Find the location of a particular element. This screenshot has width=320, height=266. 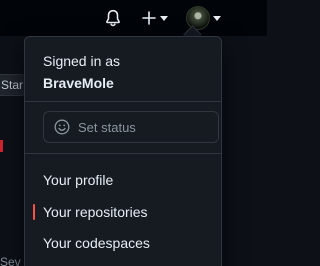

menu-item-label: Your repositories is located at coordinates (95, 212).